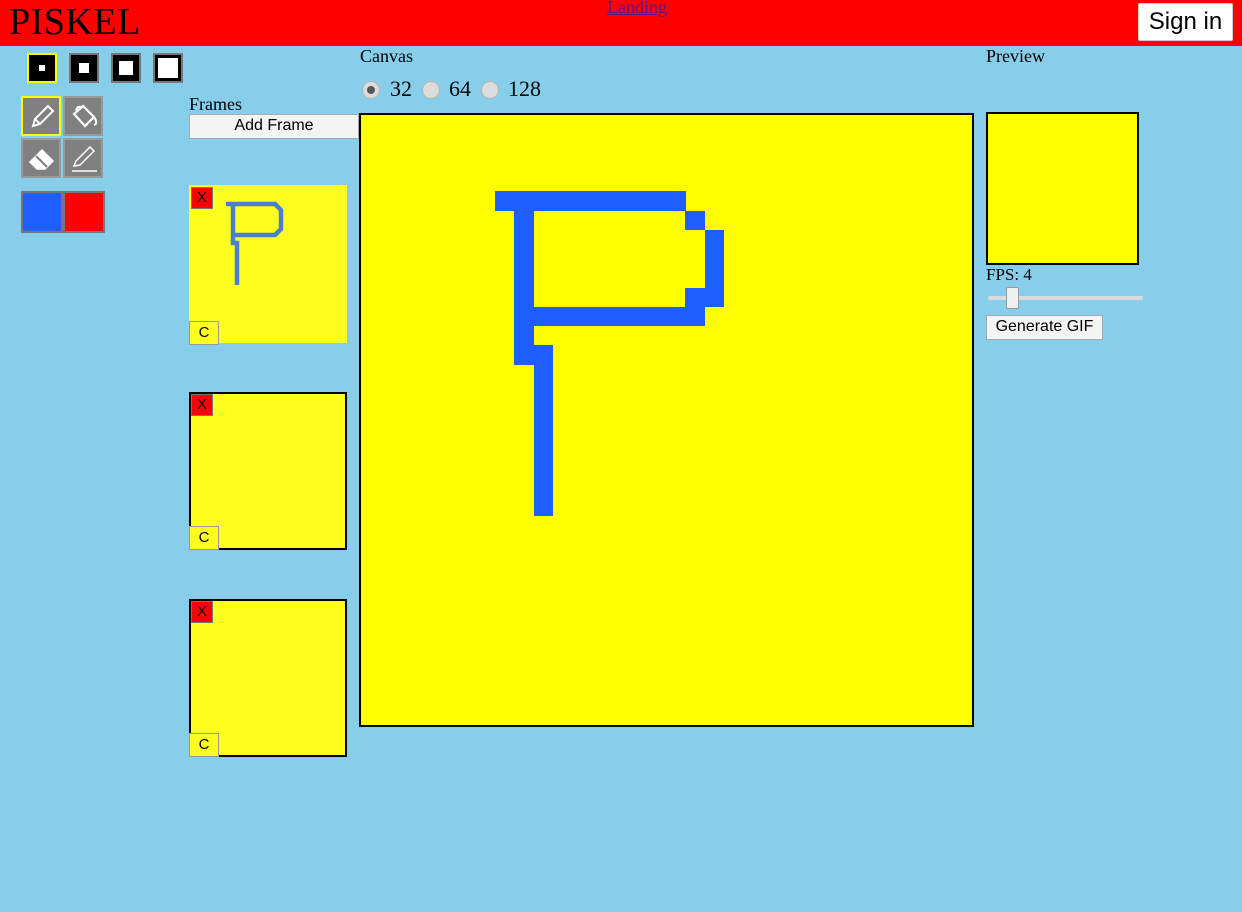  I want to click on add-frame-button: Add Frame, so click(274, 126).